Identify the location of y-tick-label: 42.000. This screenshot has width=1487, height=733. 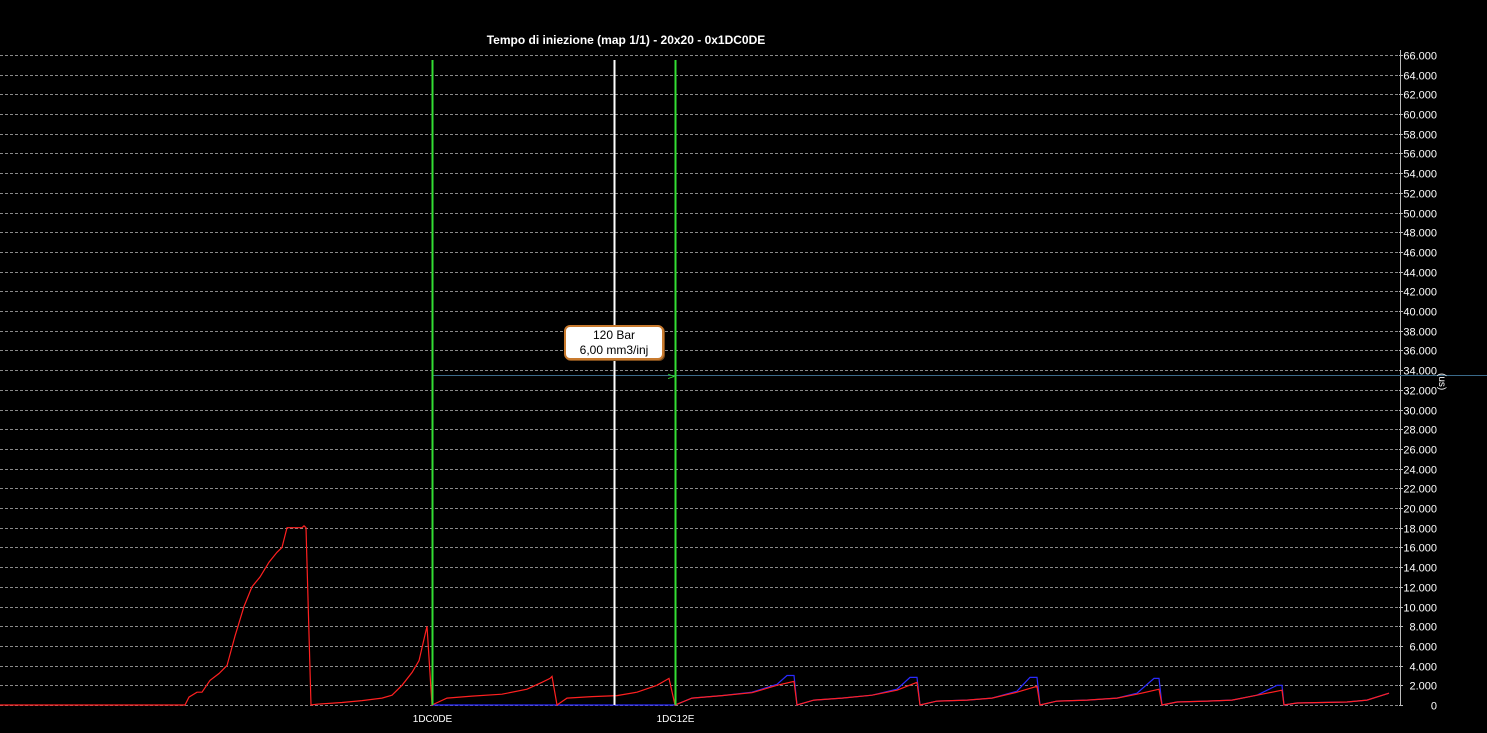
(1420, 293).